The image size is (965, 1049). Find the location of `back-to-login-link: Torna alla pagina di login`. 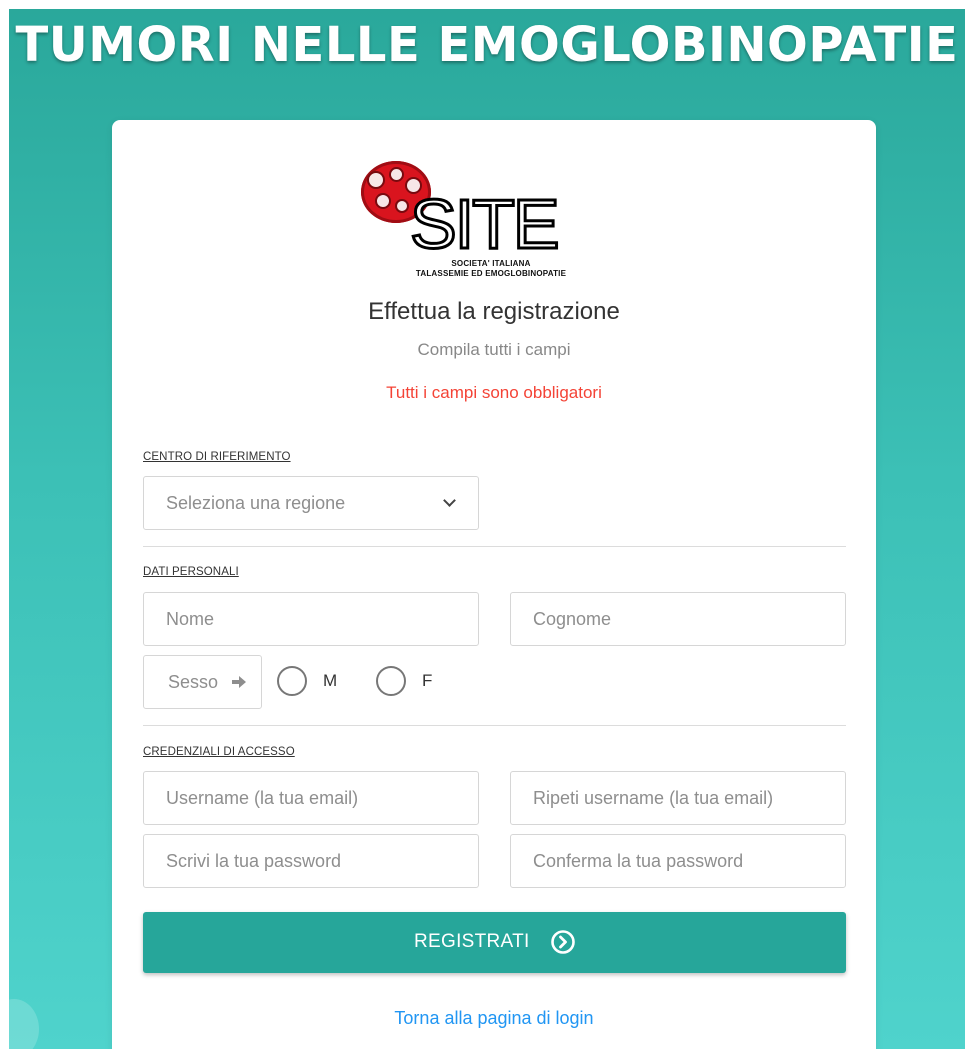

back-to-login-link: Torna alla pagina di login is located at coordinates (494, 1018).